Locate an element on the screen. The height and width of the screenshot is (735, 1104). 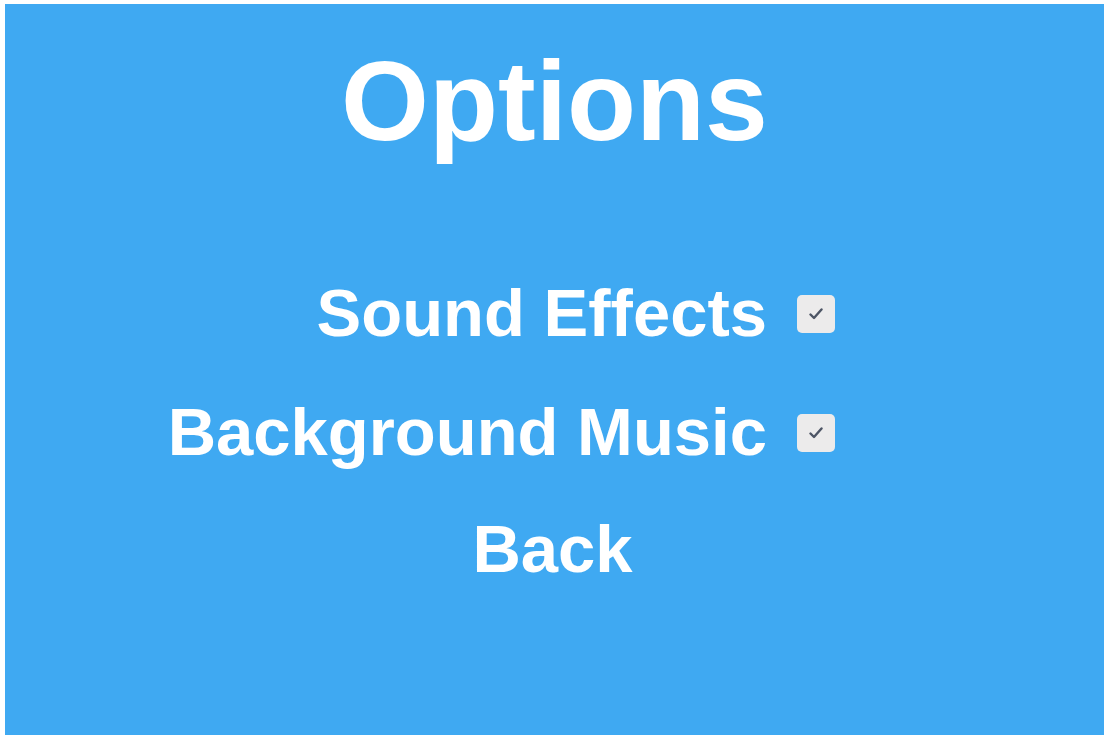
back-button: Back is located at coordinates (552, 548).